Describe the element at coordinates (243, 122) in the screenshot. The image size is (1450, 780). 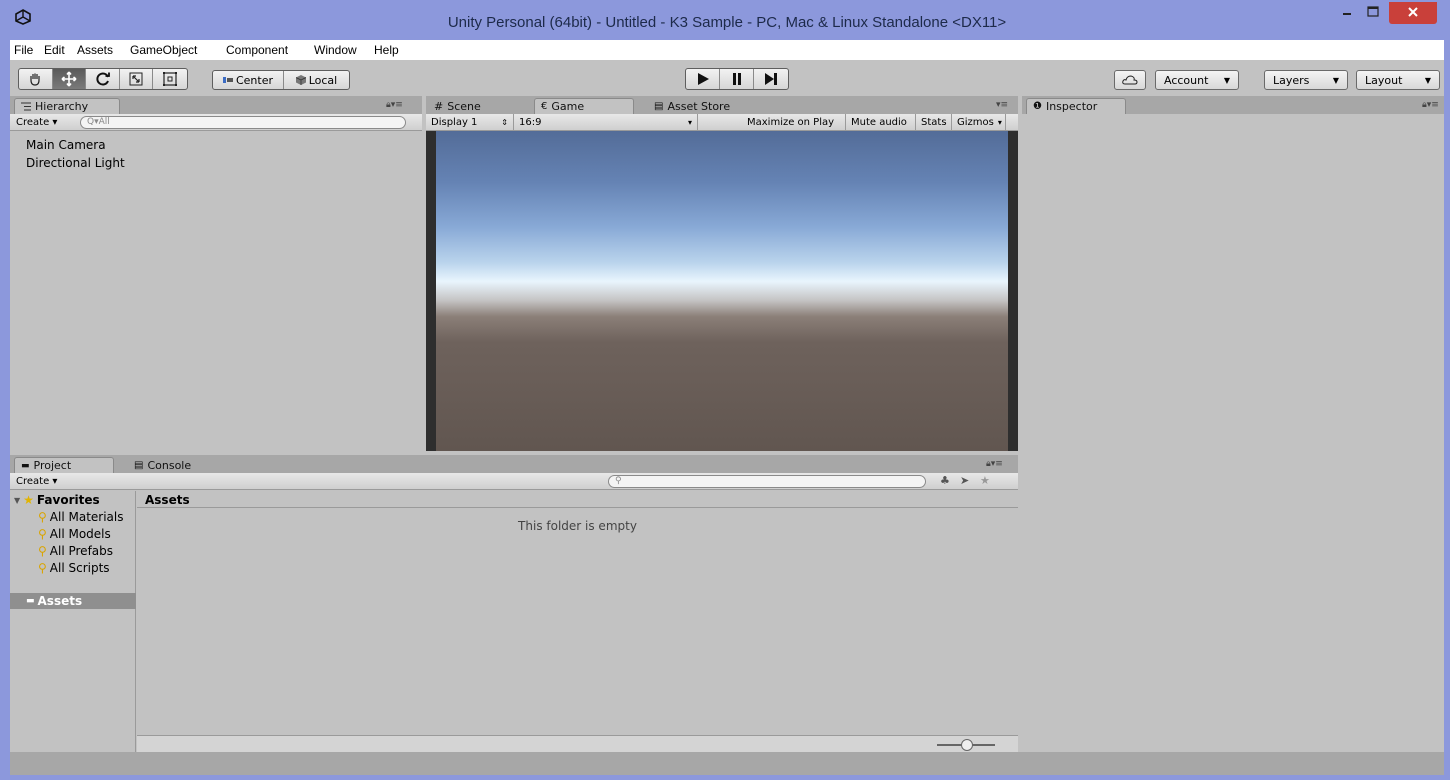
I see `hierarchy-search-input: Q▾All` at that location.